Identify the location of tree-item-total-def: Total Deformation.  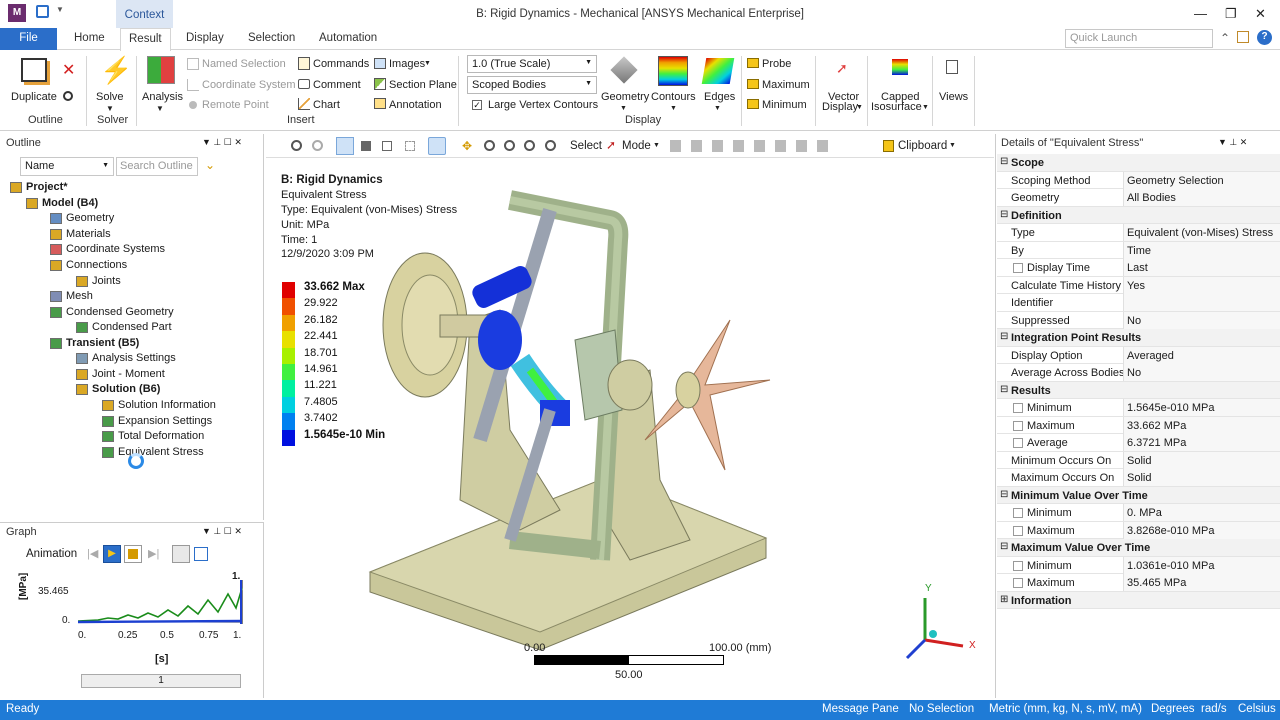
(153, 436).